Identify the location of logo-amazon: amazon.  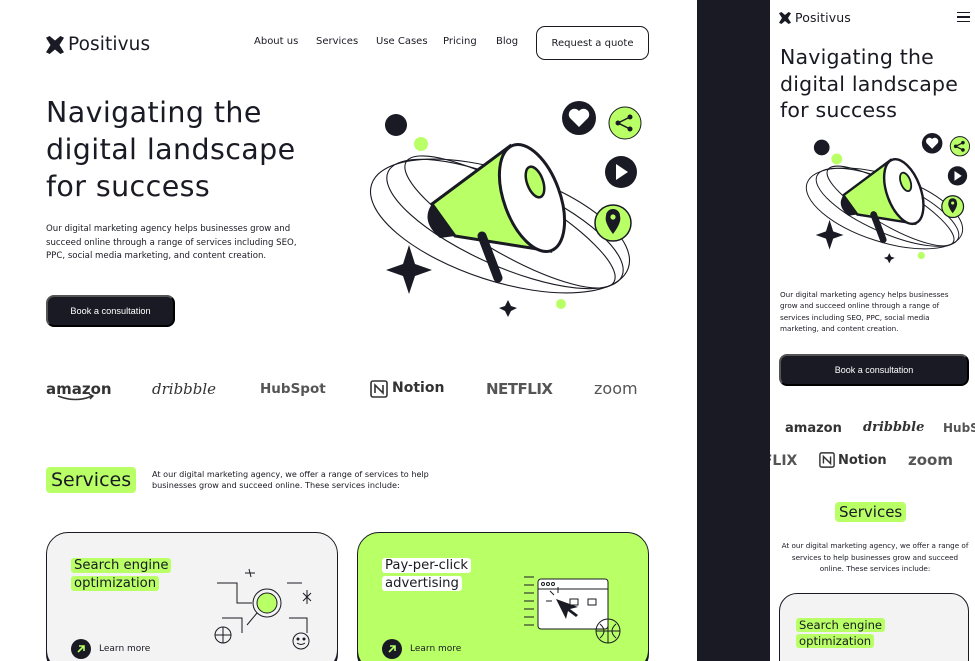
(813, 428).